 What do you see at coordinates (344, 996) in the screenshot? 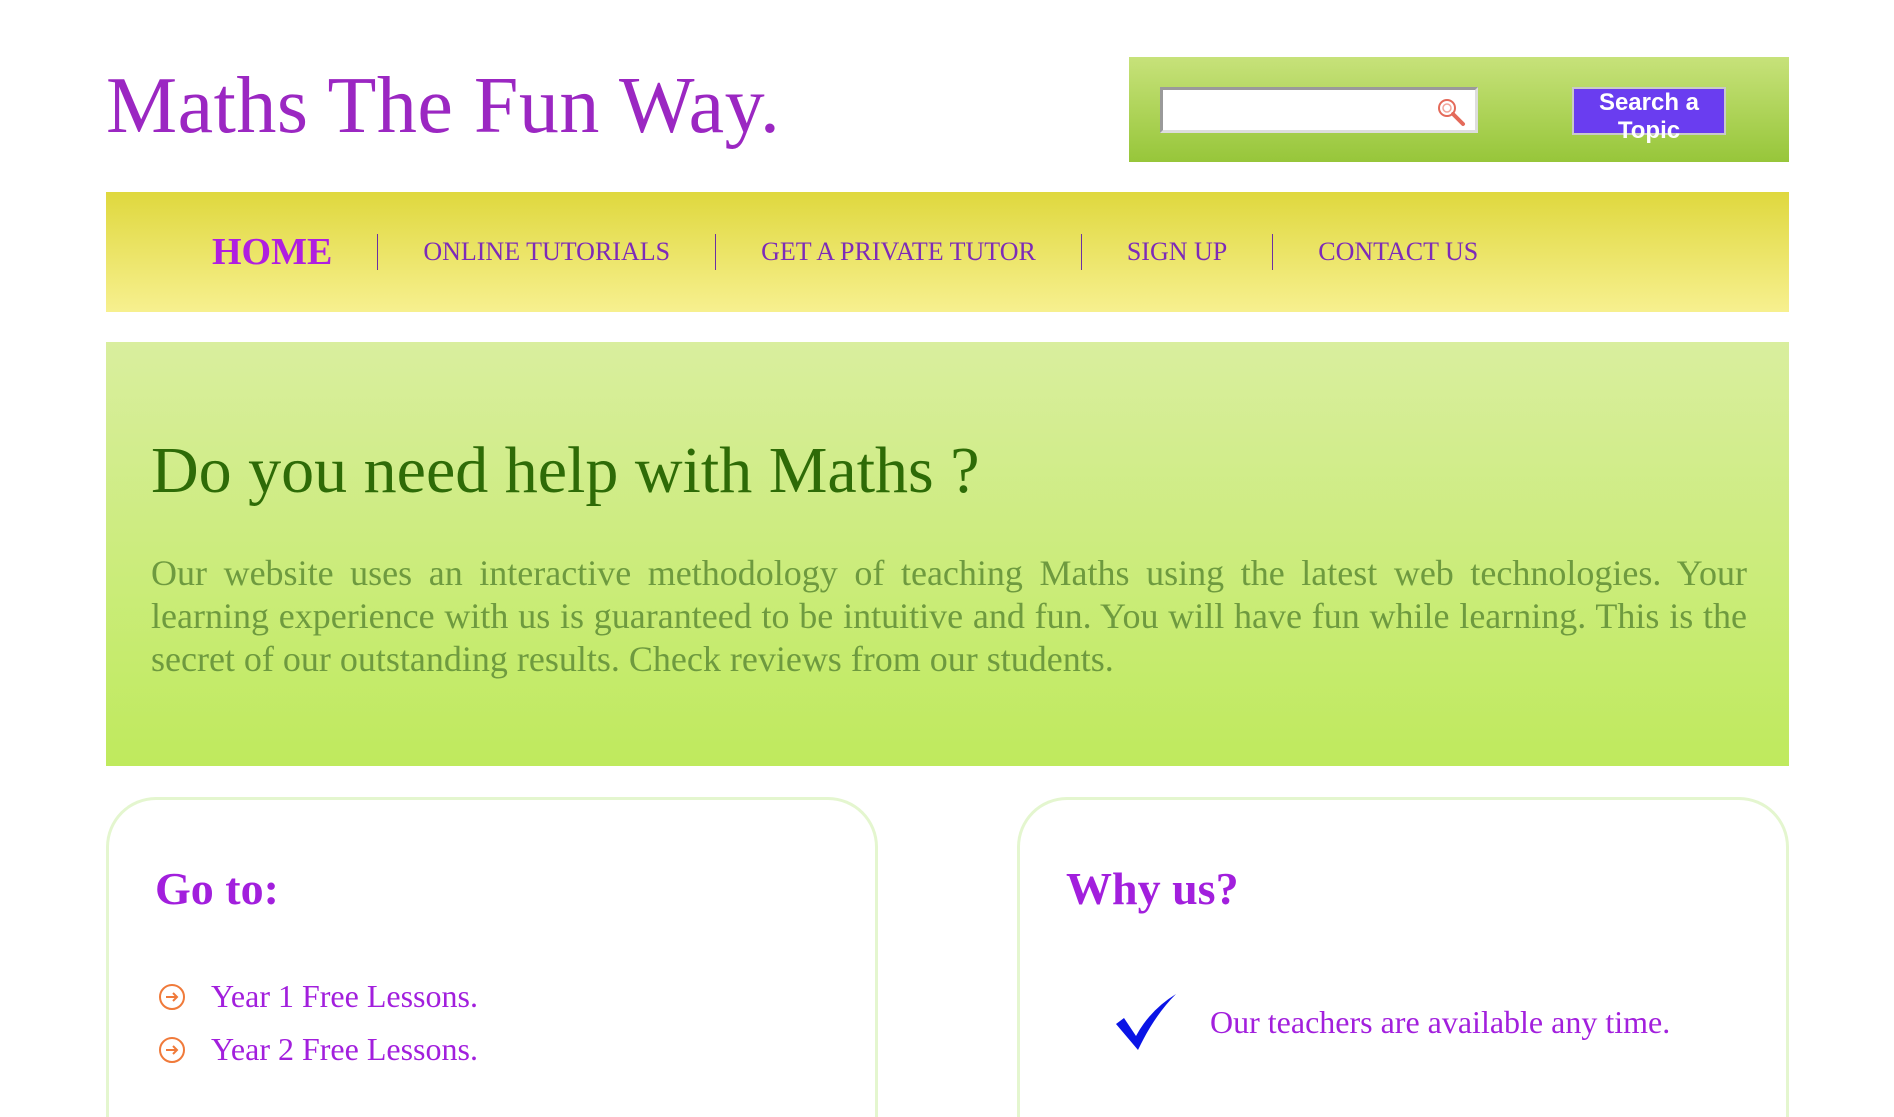
I see `goto-link-label: Year 1 Free Lessons.` at bounding box center [344, 996].